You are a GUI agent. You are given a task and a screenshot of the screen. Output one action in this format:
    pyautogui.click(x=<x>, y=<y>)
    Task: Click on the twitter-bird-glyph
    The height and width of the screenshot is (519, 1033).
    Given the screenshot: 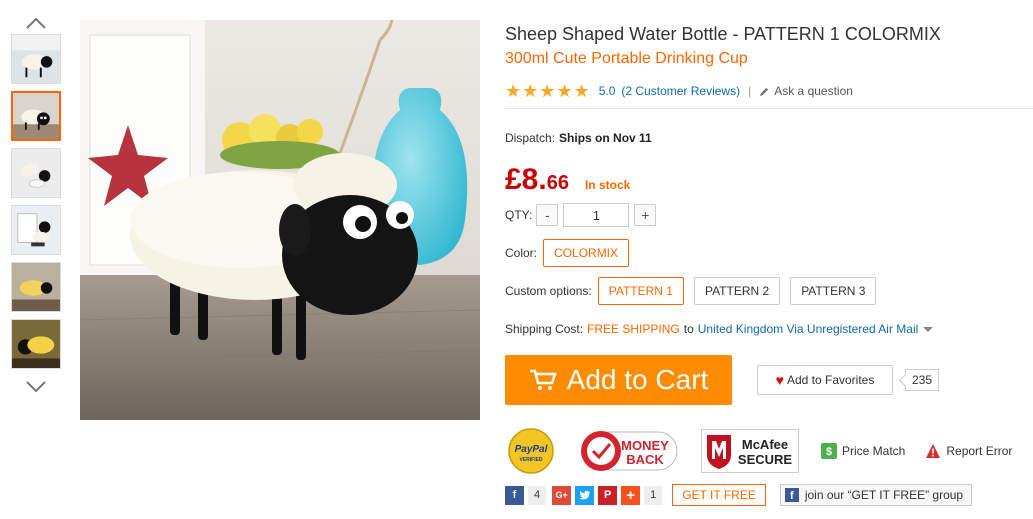 What is the action you would take?
    pyautogui.click(x=585, y=494)
    